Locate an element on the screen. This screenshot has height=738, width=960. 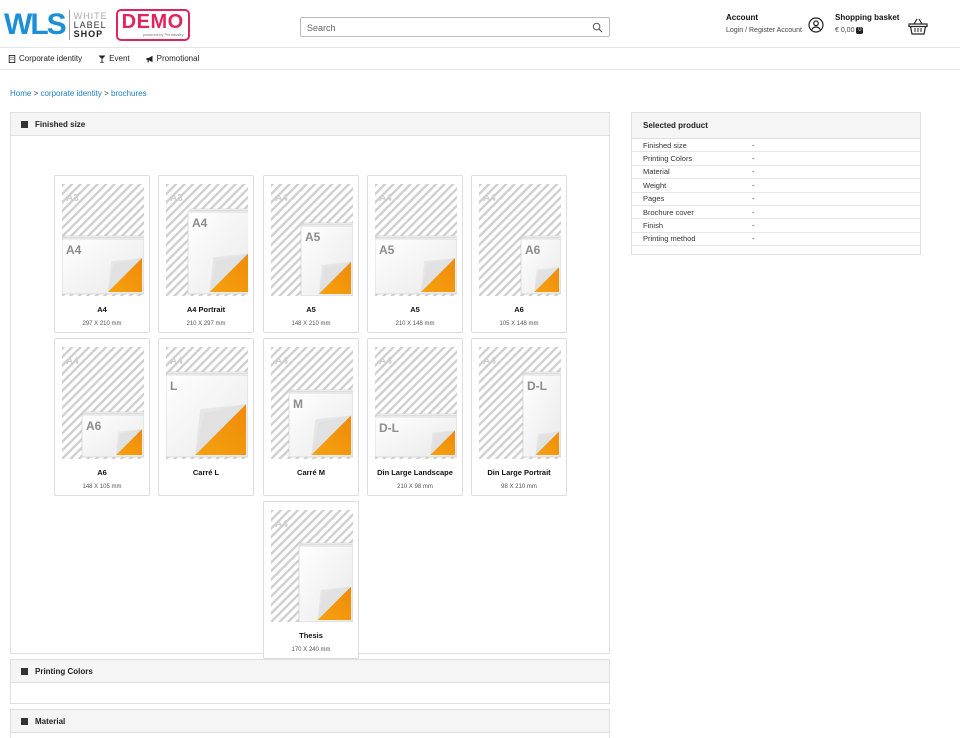
size-thumbnail-icon: A4 M is located at coordinates (312, 403).